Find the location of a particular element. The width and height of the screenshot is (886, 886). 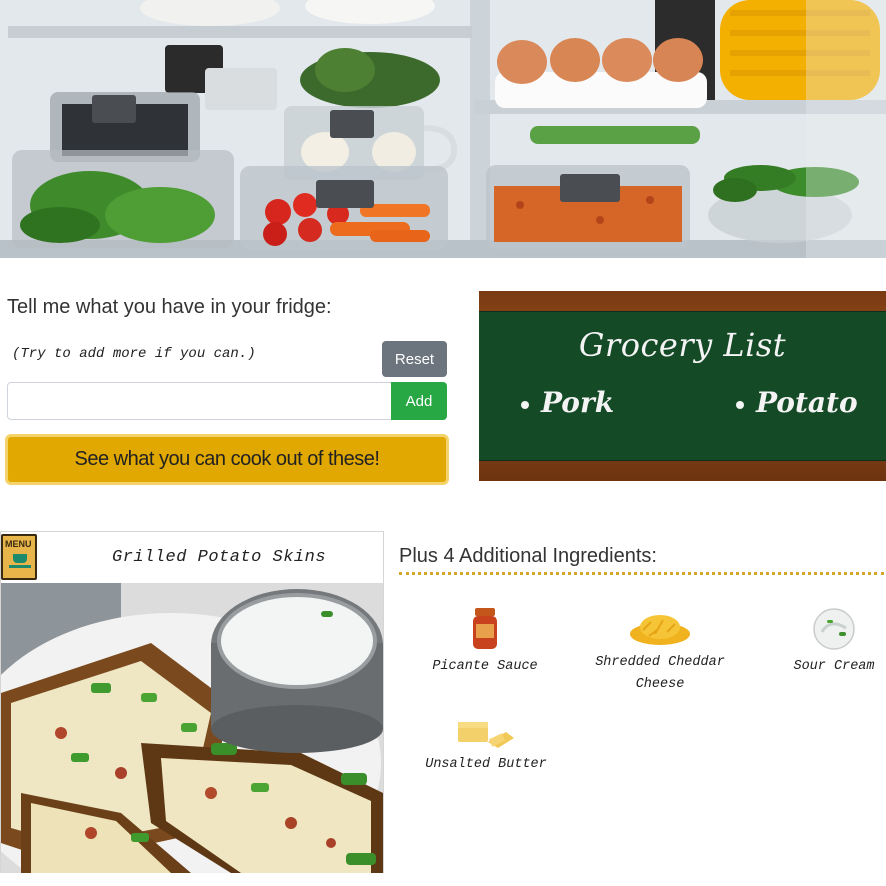

ingredient-name: Shredded Cheddar Cheese is located at coordinates (660, 673).